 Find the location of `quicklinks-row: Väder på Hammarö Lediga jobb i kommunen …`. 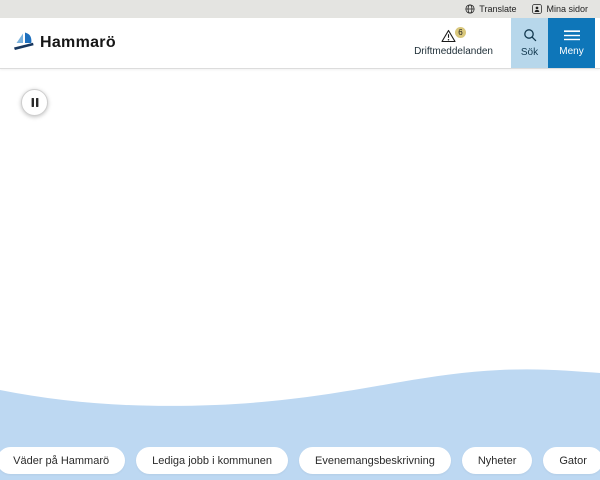

quicklinks-row: Väder på Hammarö Lediga jobb i kommunen … is located at coordinates (300, 460).